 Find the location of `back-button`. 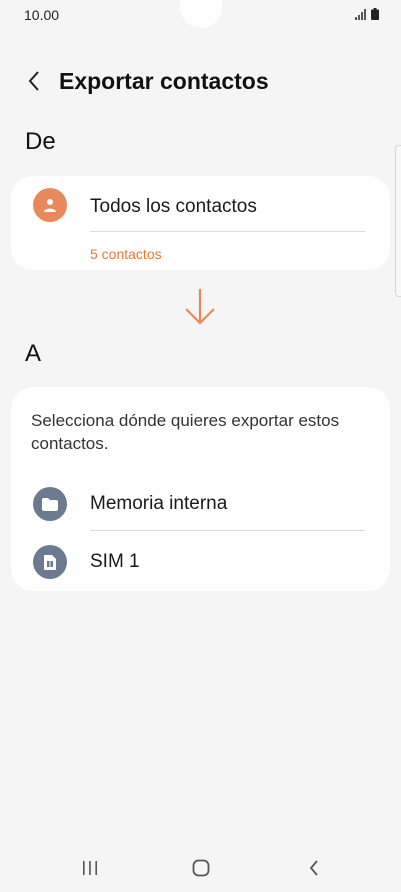

back-button is located at coordinates (34, 81).